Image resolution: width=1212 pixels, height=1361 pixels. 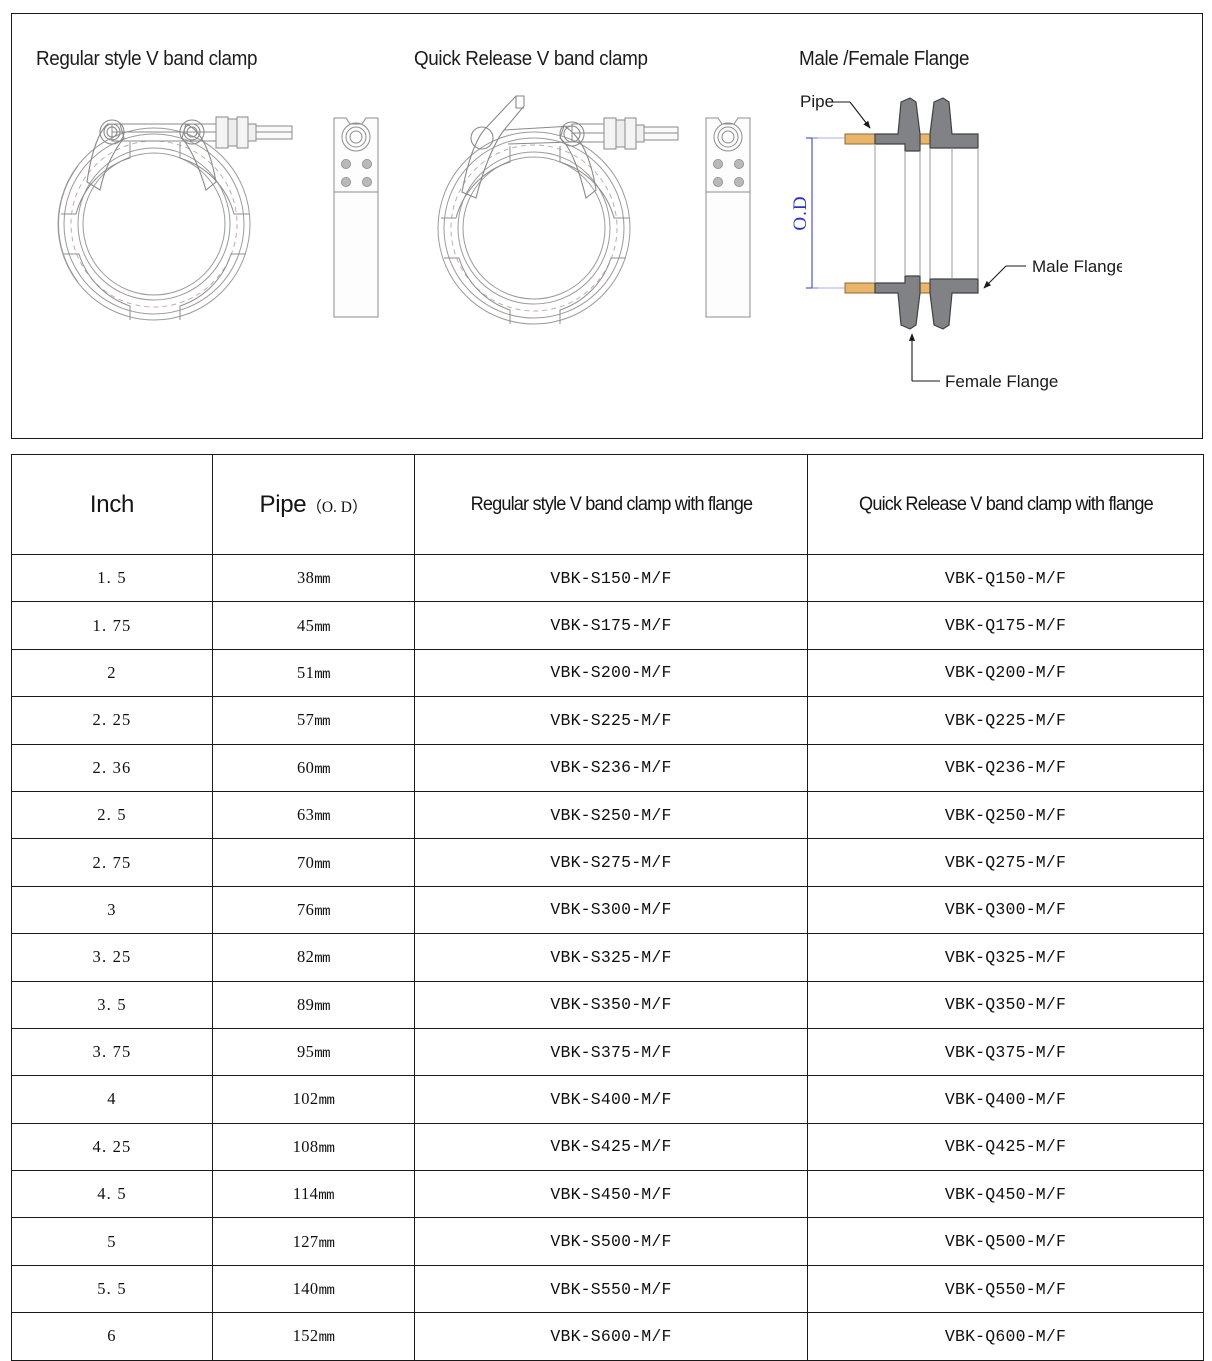 I want to click on cell-inch: 4. 5, so click(x=112, y=1194).